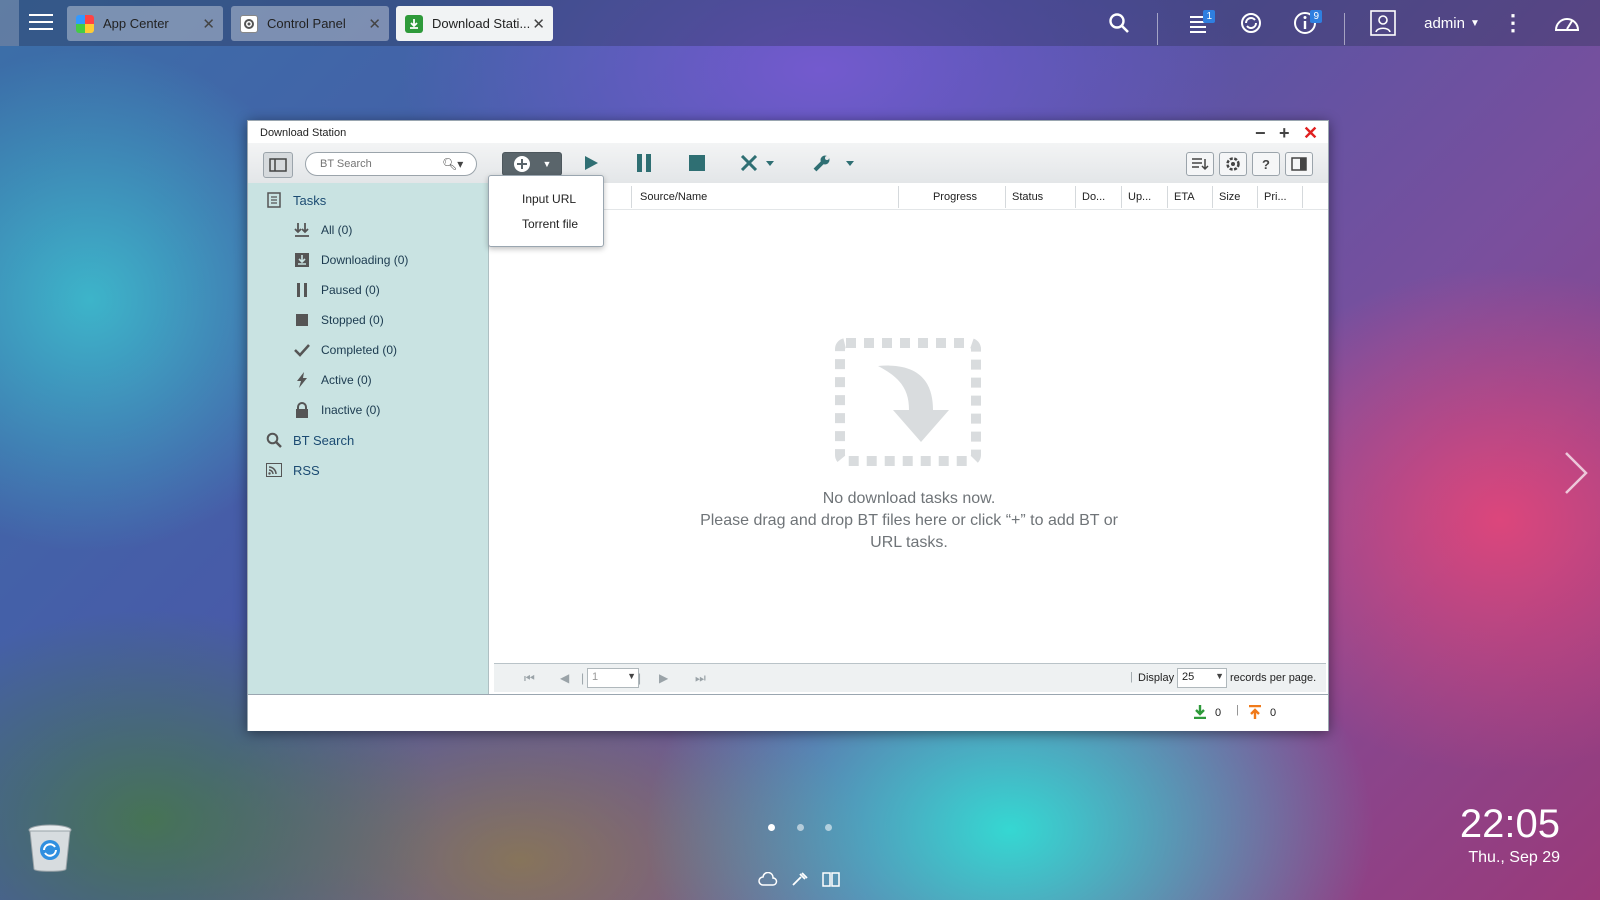  I want to click on stop-icon, so click(697, 163).